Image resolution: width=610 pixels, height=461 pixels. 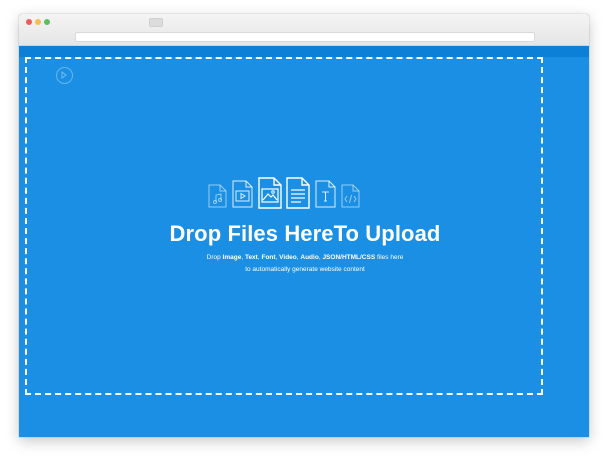 What do you see at coordinates (350, 196) in the screenshot?
I see `code-file-icon` at bounding box center [350, 196].